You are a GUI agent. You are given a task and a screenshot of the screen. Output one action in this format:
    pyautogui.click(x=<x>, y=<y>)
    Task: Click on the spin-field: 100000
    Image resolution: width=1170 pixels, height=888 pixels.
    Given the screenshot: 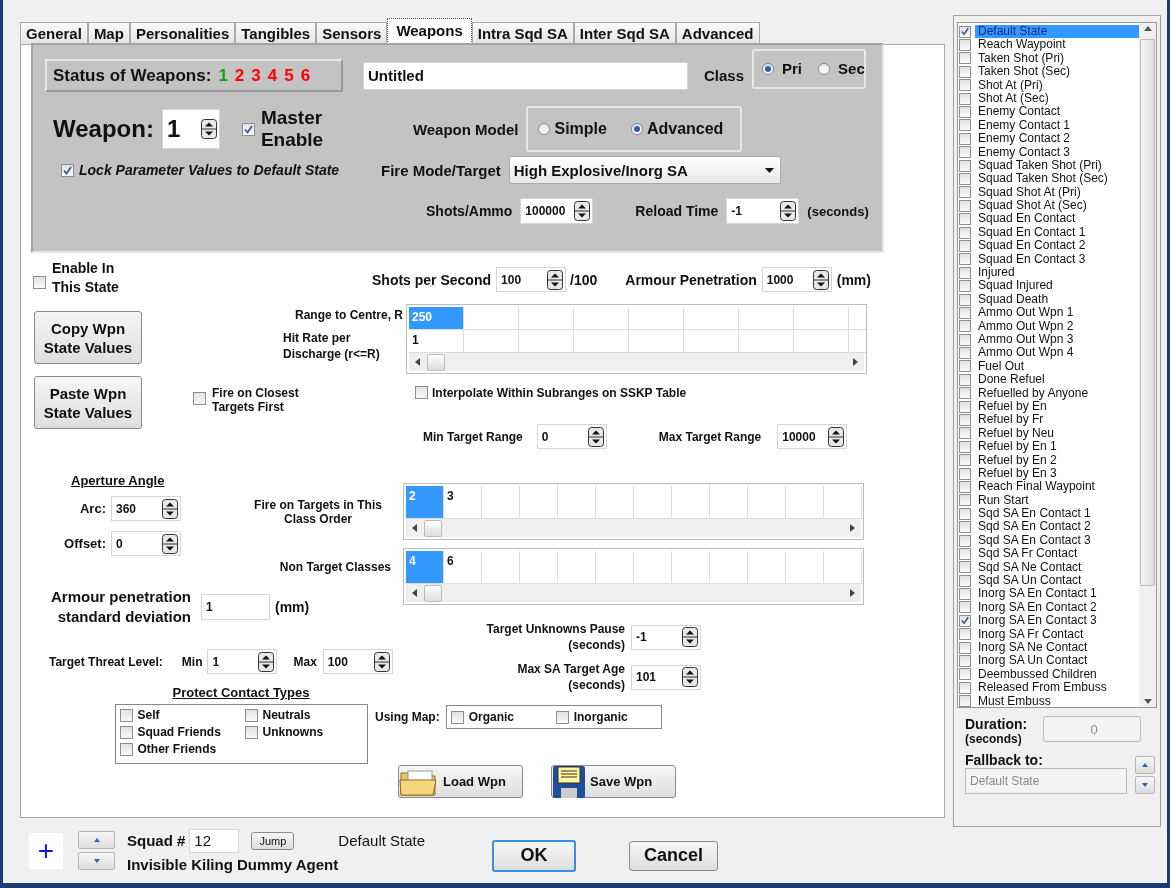 What is the action you would take?
    pyautogui.click(x=557, y=211)
    